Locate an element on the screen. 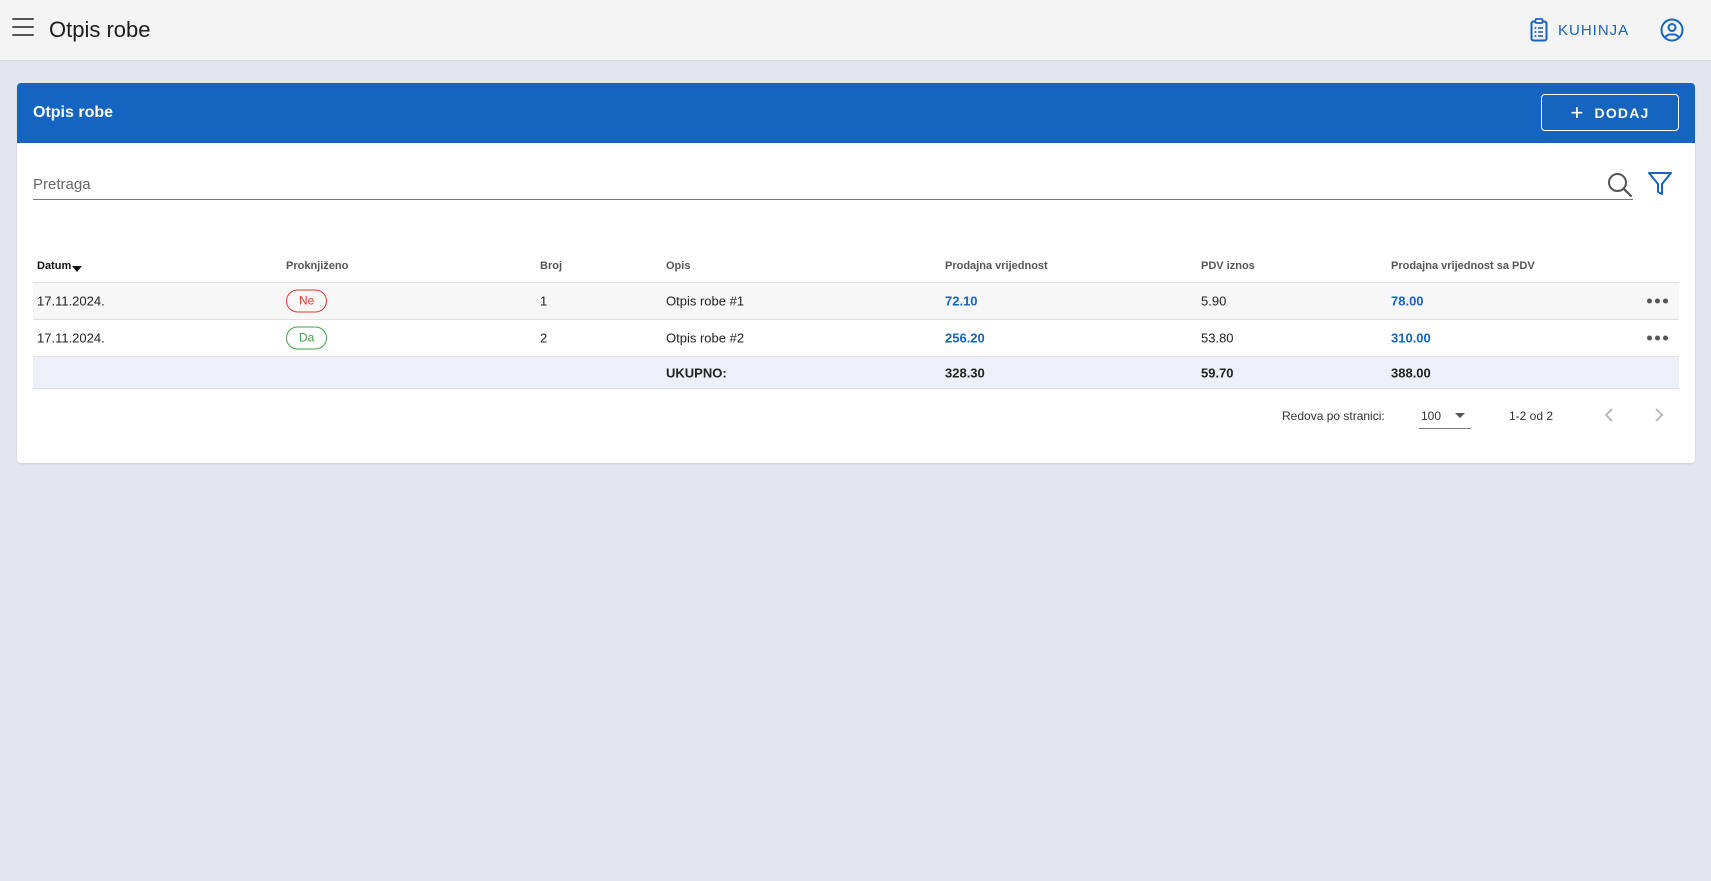 Image resolution: width=1711 pixels, height=881 pixels. page-range: 1-2 od 2 is located at coordinates (1531, 416).